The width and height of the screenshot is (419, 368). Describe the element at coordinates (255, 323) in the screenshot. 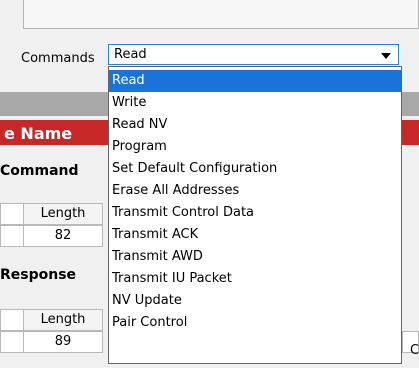

I see `option-pair-control: Pair Control` at that location.